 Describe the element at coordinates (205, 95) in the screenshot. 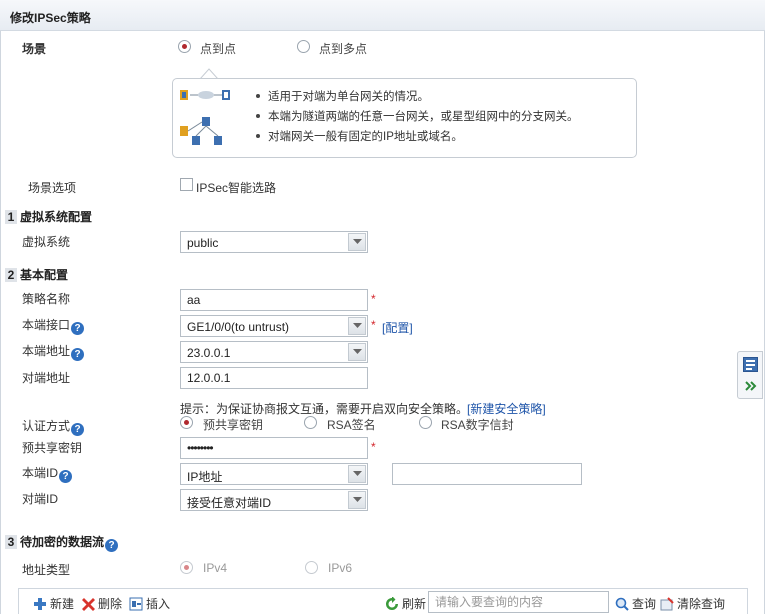

I see `p2p-topology-icon` at that location.